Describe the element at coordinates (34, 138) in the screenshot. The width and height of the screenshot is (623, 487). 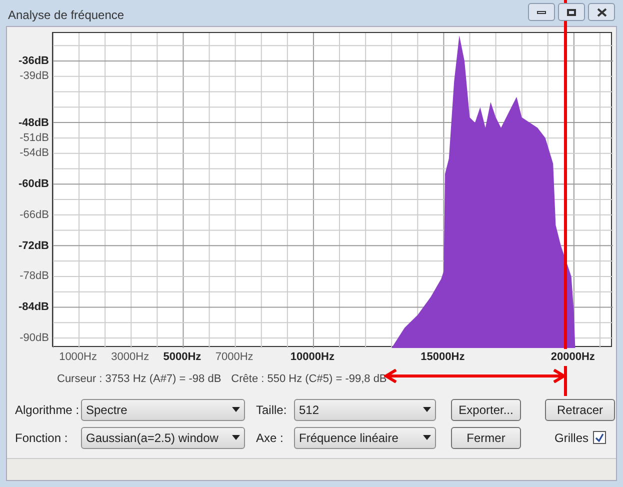
I see `axis-label: -51dB` at that location.